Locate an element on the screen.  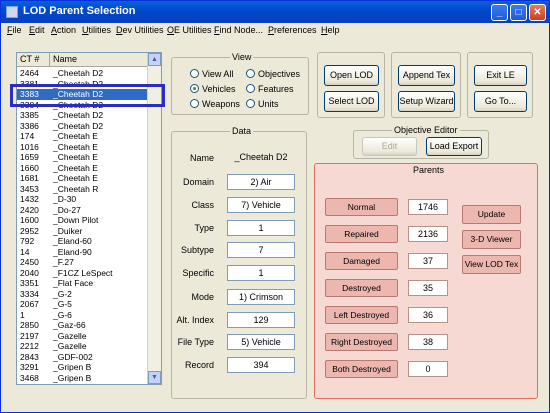
field-subtype: 7 is located at coordinates (261, 250).